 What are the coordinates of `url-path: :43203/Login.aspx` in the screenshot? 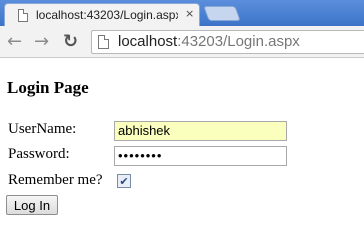 It's located at (238, 41).